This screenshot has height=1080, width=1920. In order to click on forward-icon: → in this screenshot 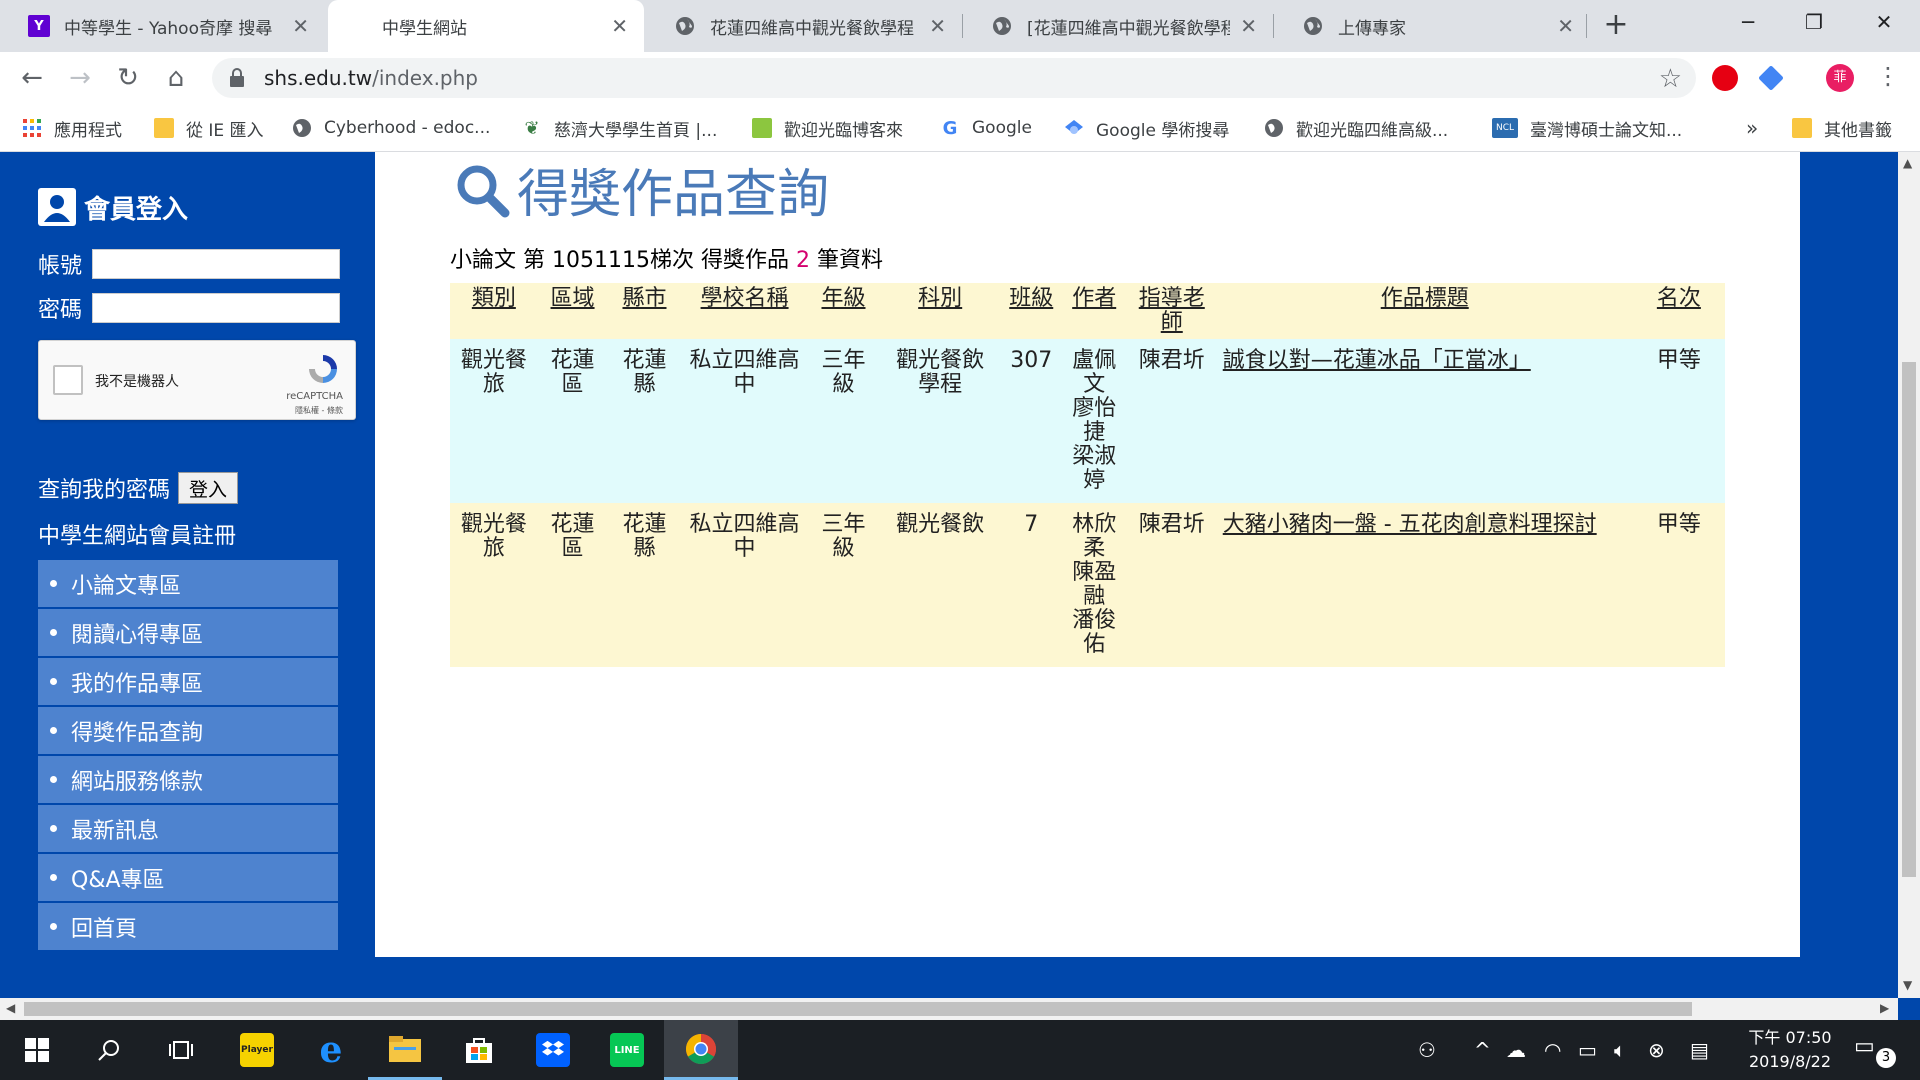, I will do `click(80, 78)`.